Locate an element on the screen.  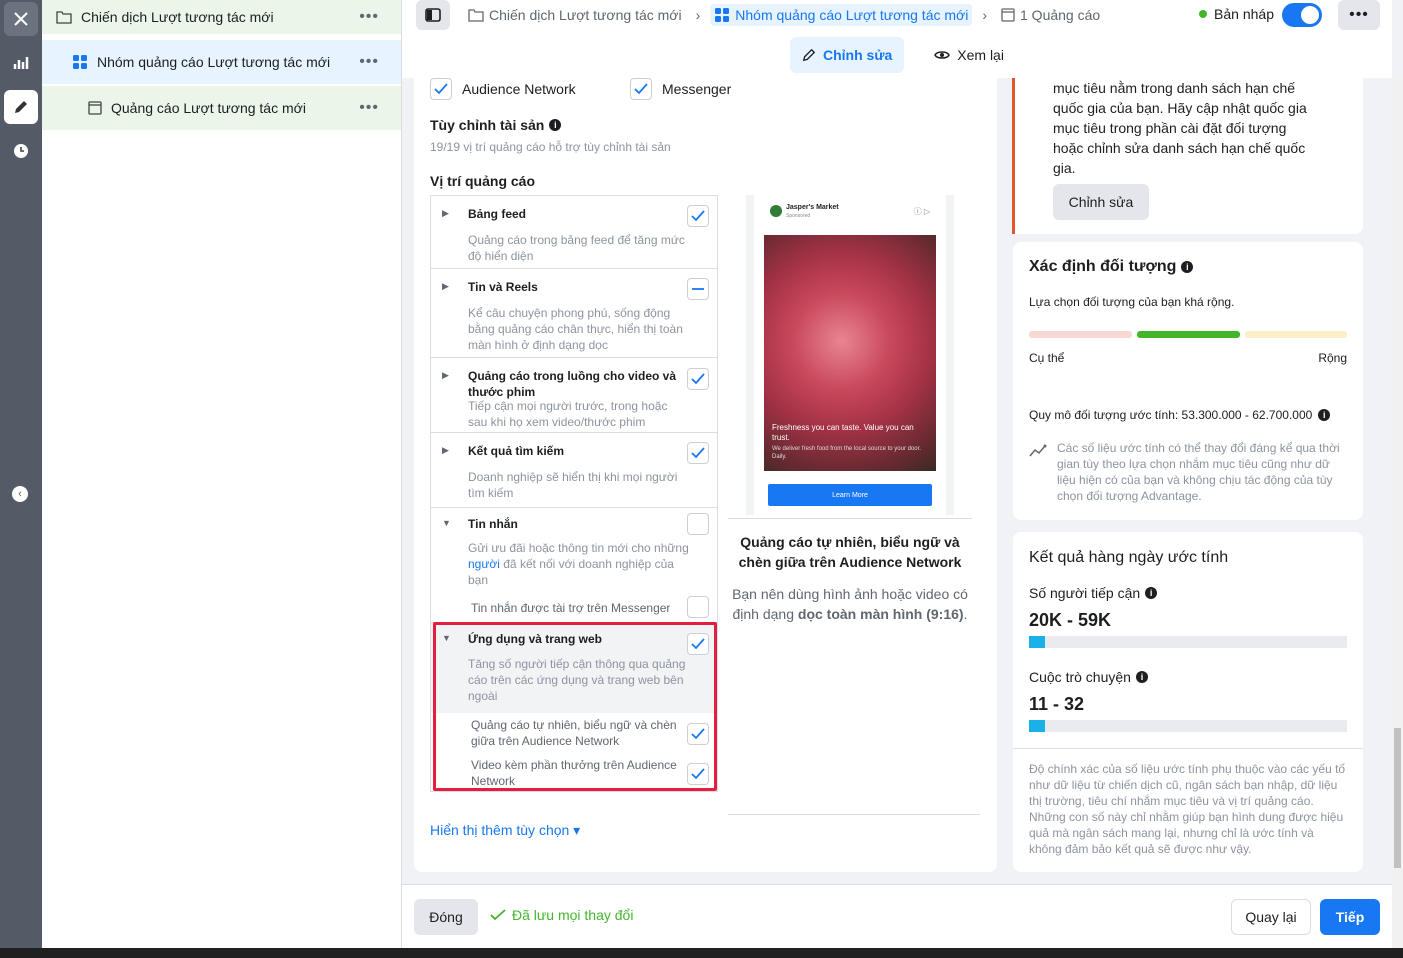
sidebar-icon is located at coordinates (433, 15).